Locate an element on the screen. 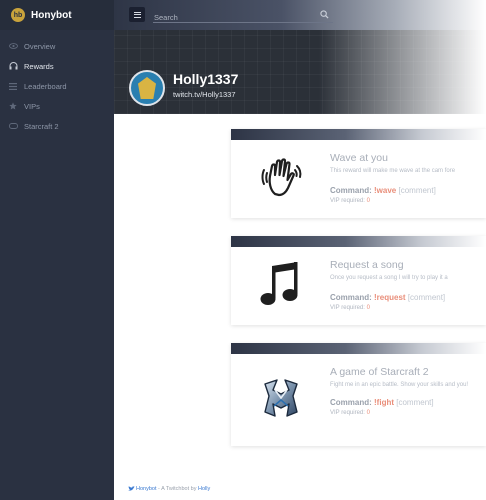 The image size is (486, 500). starcraft-logo-icon is located at coordinates (281, 398).